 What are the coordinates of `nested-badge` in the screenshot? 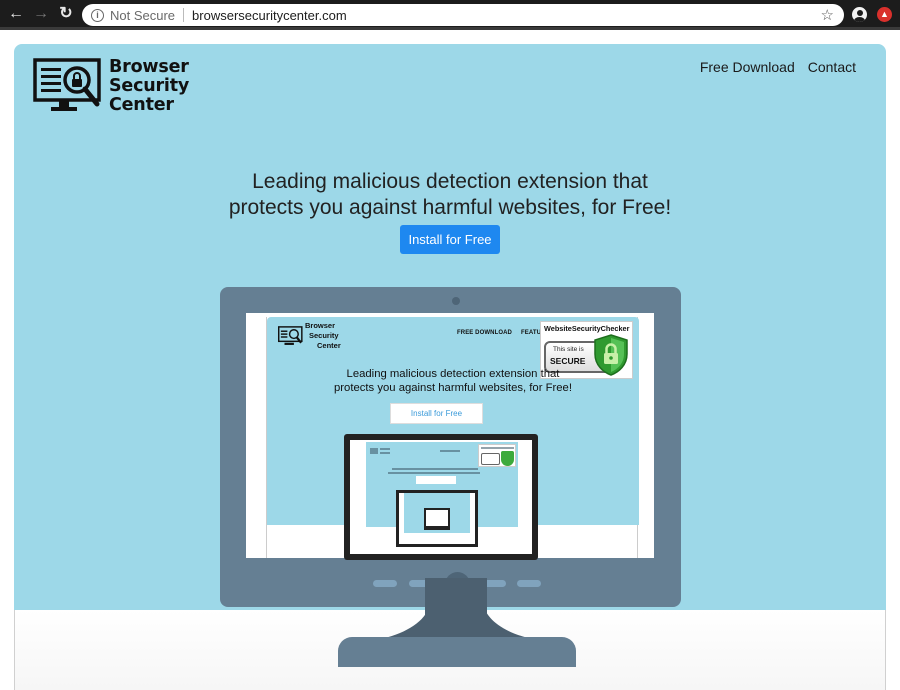 It's located at (497, 455).